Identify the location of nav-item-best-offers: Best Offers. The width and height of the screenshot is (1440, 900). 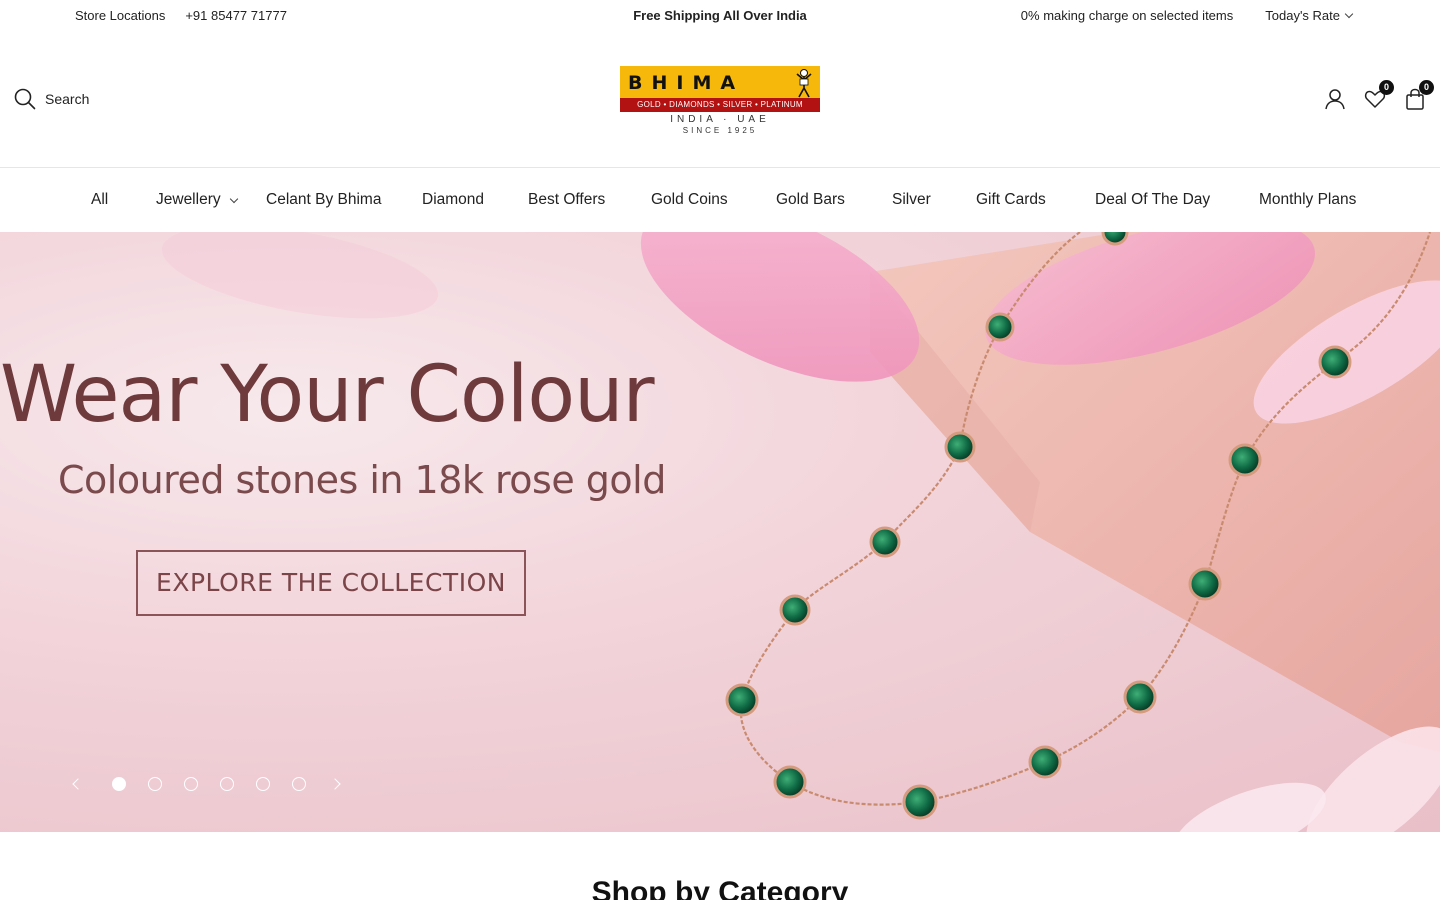
(566, 200).